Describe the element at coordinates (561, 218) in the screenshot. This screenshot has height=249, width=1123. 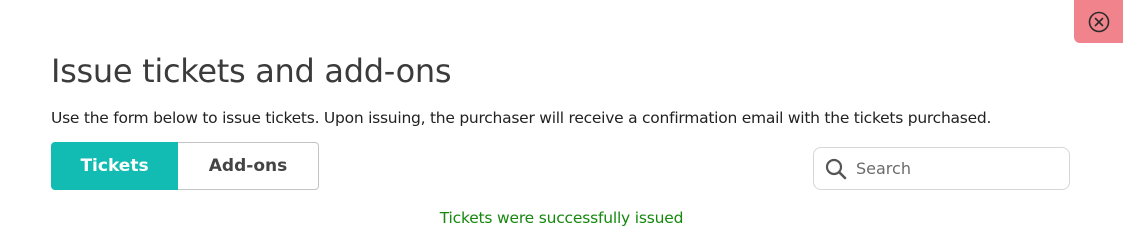
I see `status-message: Tickets were successfully issued` at that location.